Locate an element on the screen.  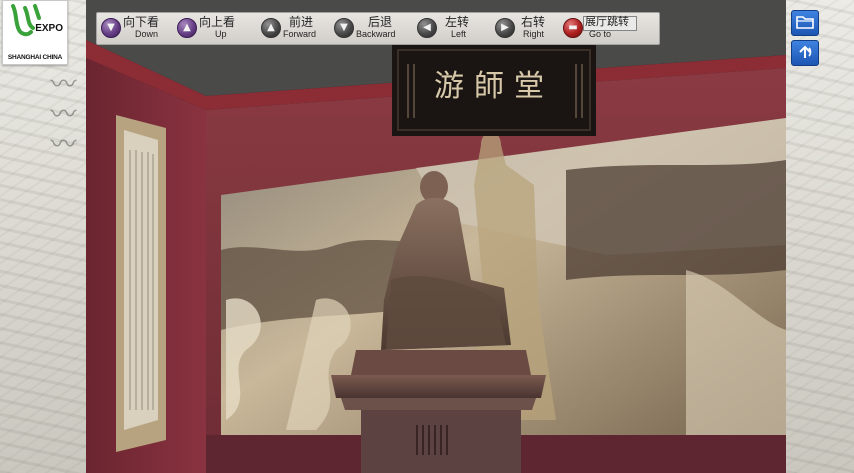
goto-icon: ▬ is located at coordinates (573, 28).